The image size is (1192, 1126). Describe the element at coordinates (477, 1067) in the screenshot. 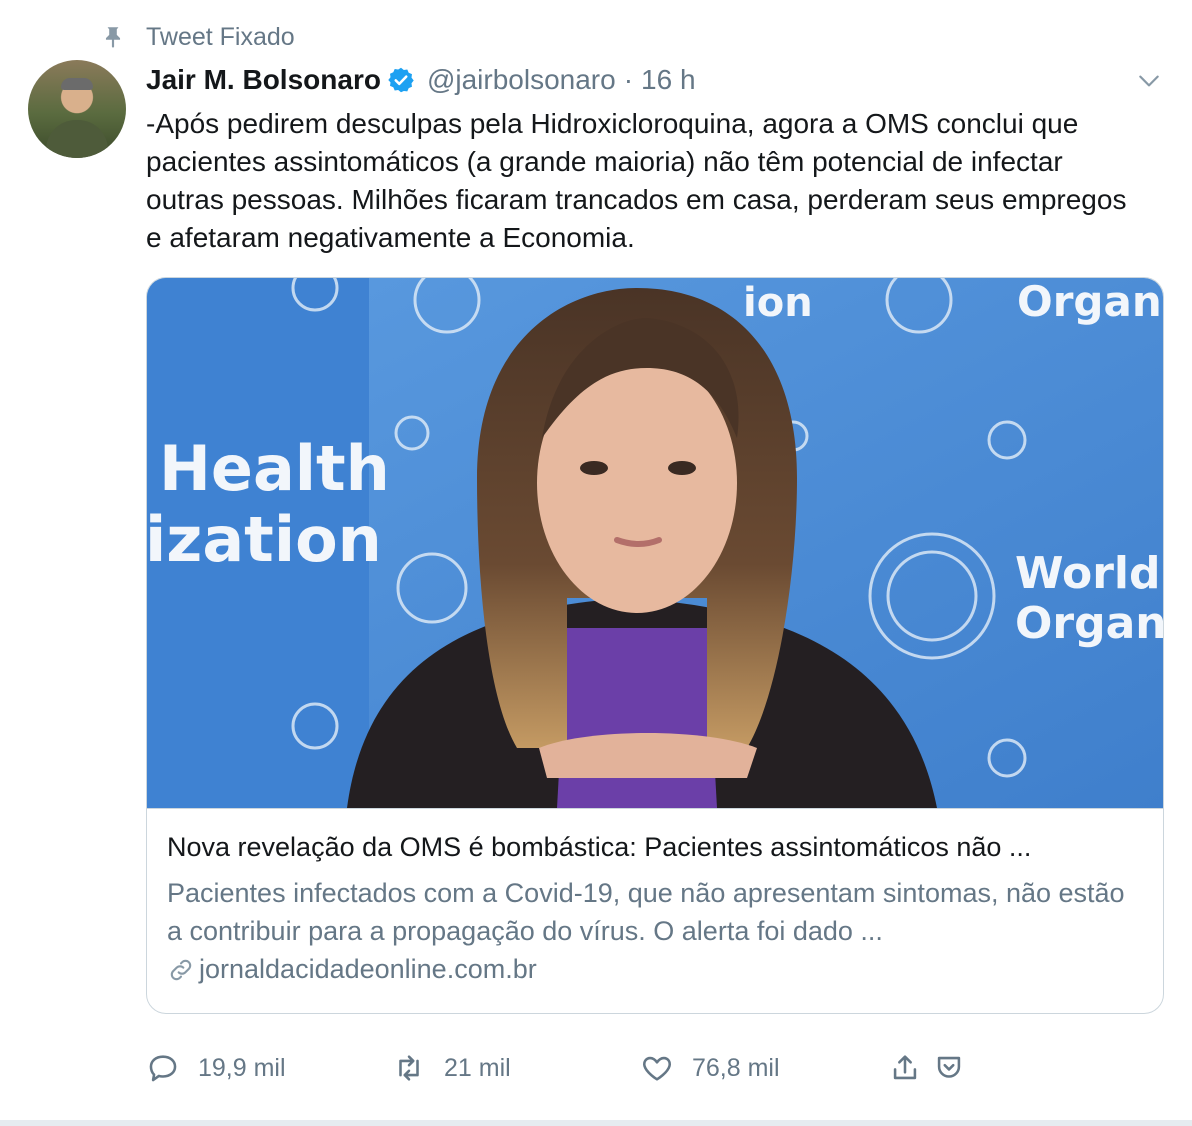

I see `retweet-count: 21 mil` at that location.